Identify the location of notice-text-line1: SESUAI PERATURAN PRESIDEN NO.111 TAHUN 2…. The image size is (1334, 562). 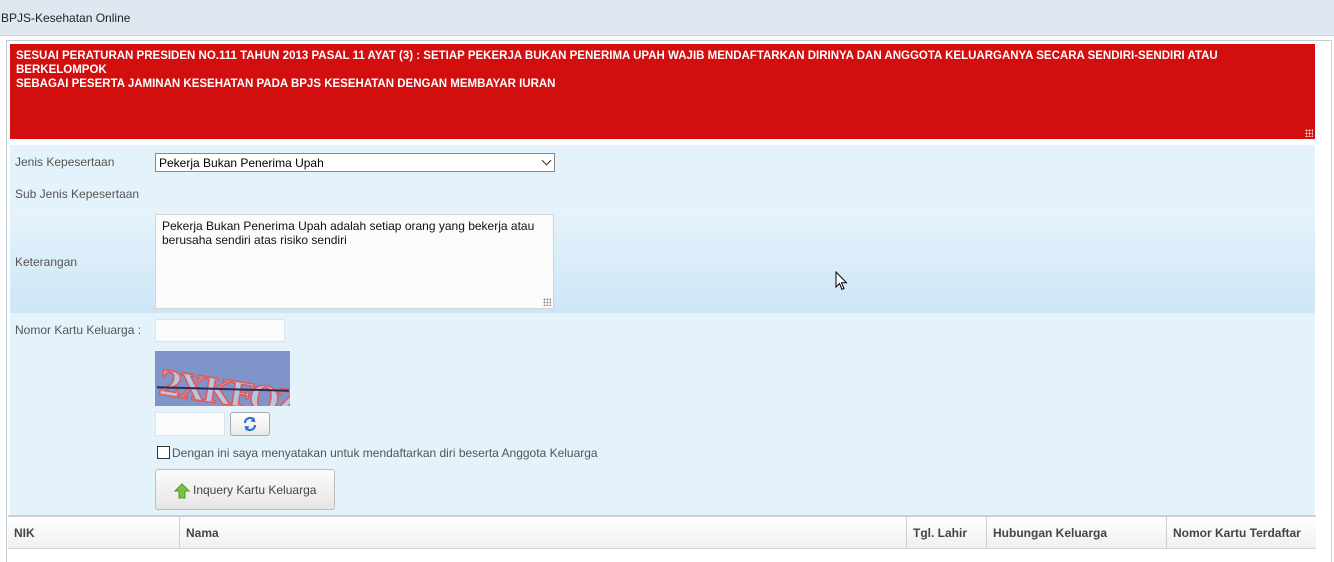
(617, 63).